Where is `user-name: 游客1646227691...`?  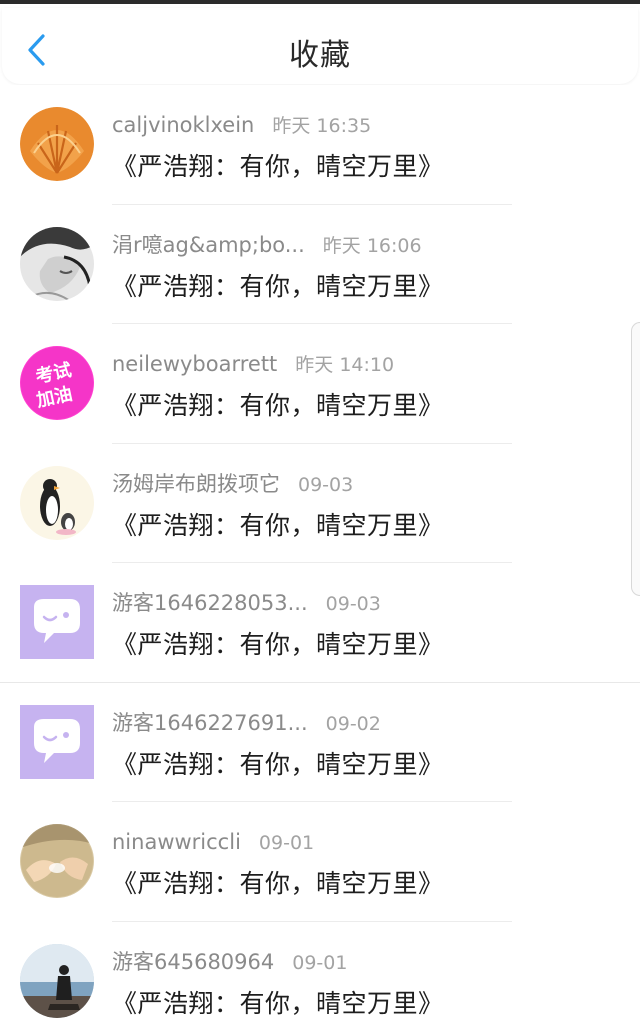 user-name: 游客1646227691... is located at coordinates (210, 723).